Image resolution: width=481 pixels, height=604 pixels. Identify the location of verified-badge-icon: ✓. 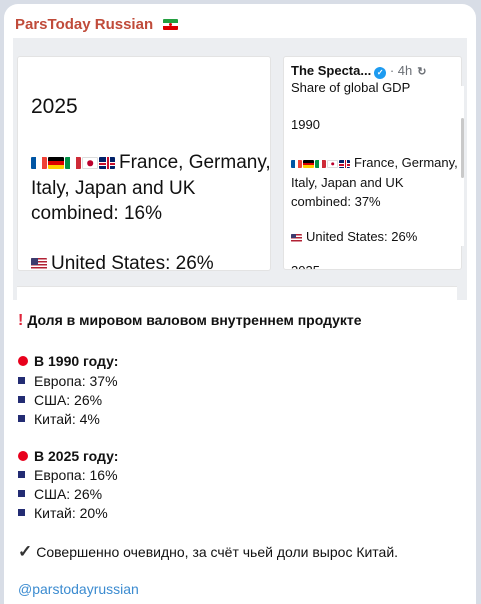
(380, 73).